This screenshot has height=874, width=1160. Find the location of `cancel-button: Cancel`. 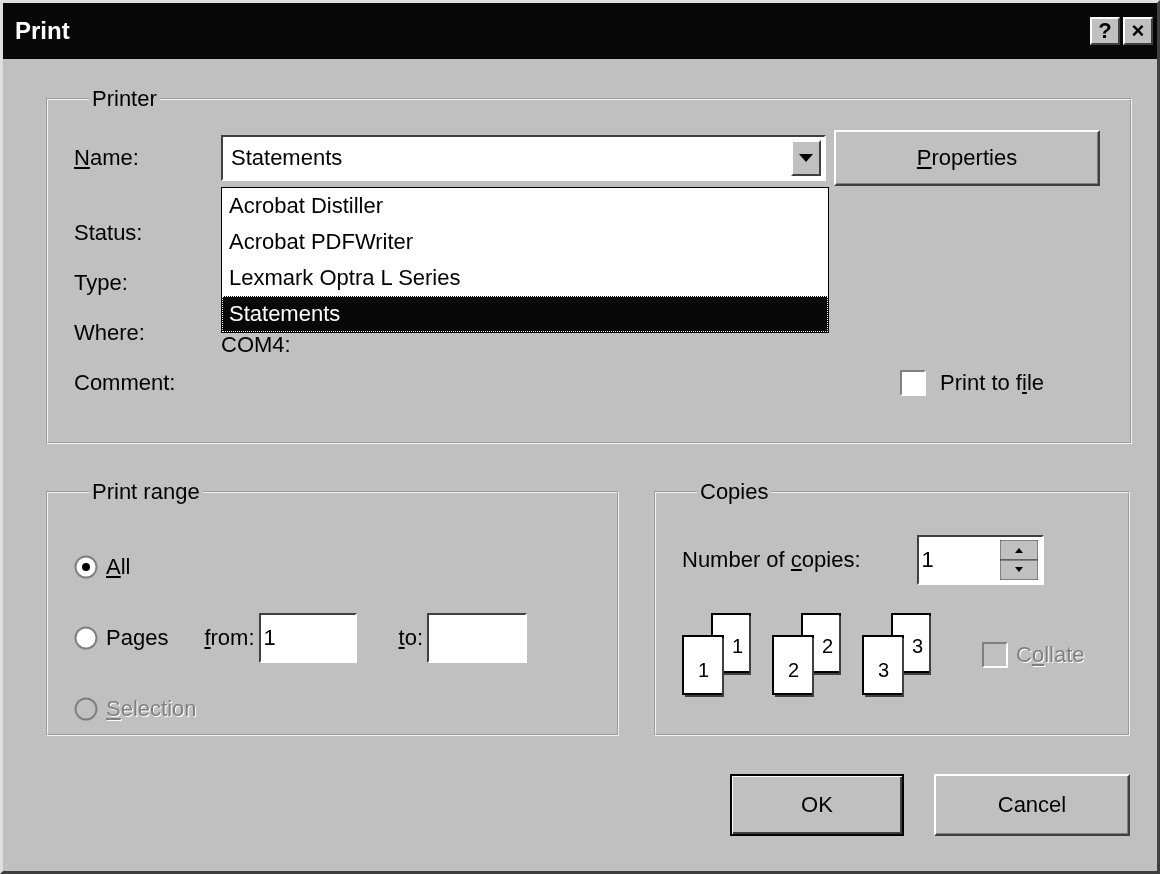

cancel-button: Cancel is located at coordinates (1032, 805).